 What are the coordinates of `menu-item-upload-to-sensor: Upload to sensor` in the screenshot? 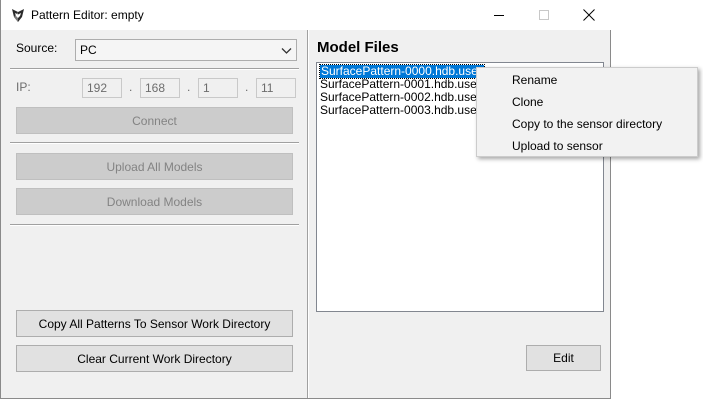 It's located at (587, 146).